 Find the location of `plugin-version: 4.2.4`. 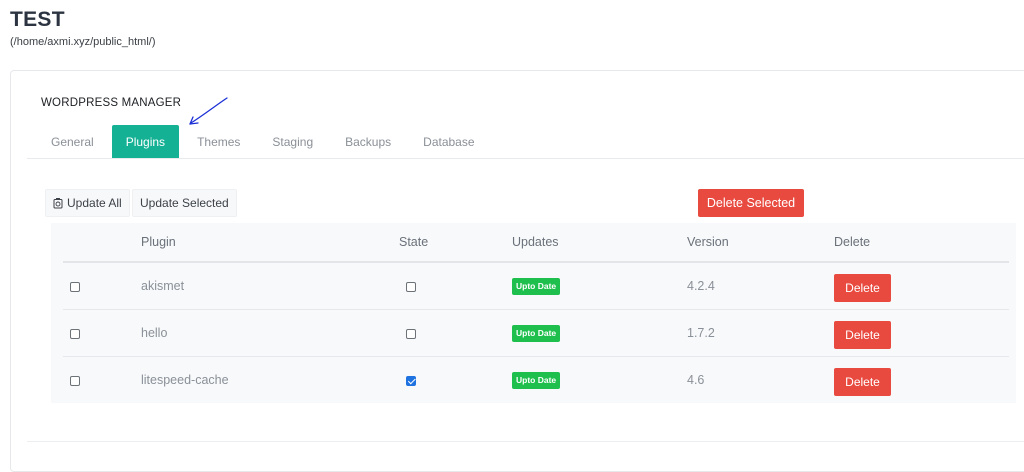

plugin-version: 4.2.4 is located at coordinates (760, 286).